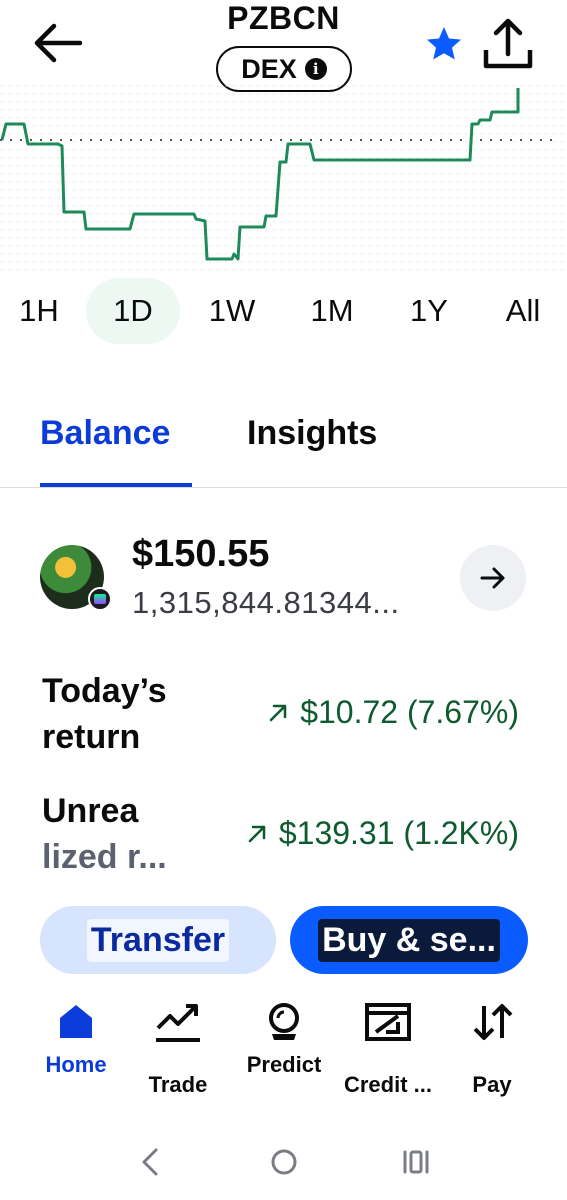 This screenshot has width=567, height=1200. What do you see at coordinates (284, 1064) in the screenshot?
I see `nav-predict-label: Predict` at bounding box center [284, 1064].